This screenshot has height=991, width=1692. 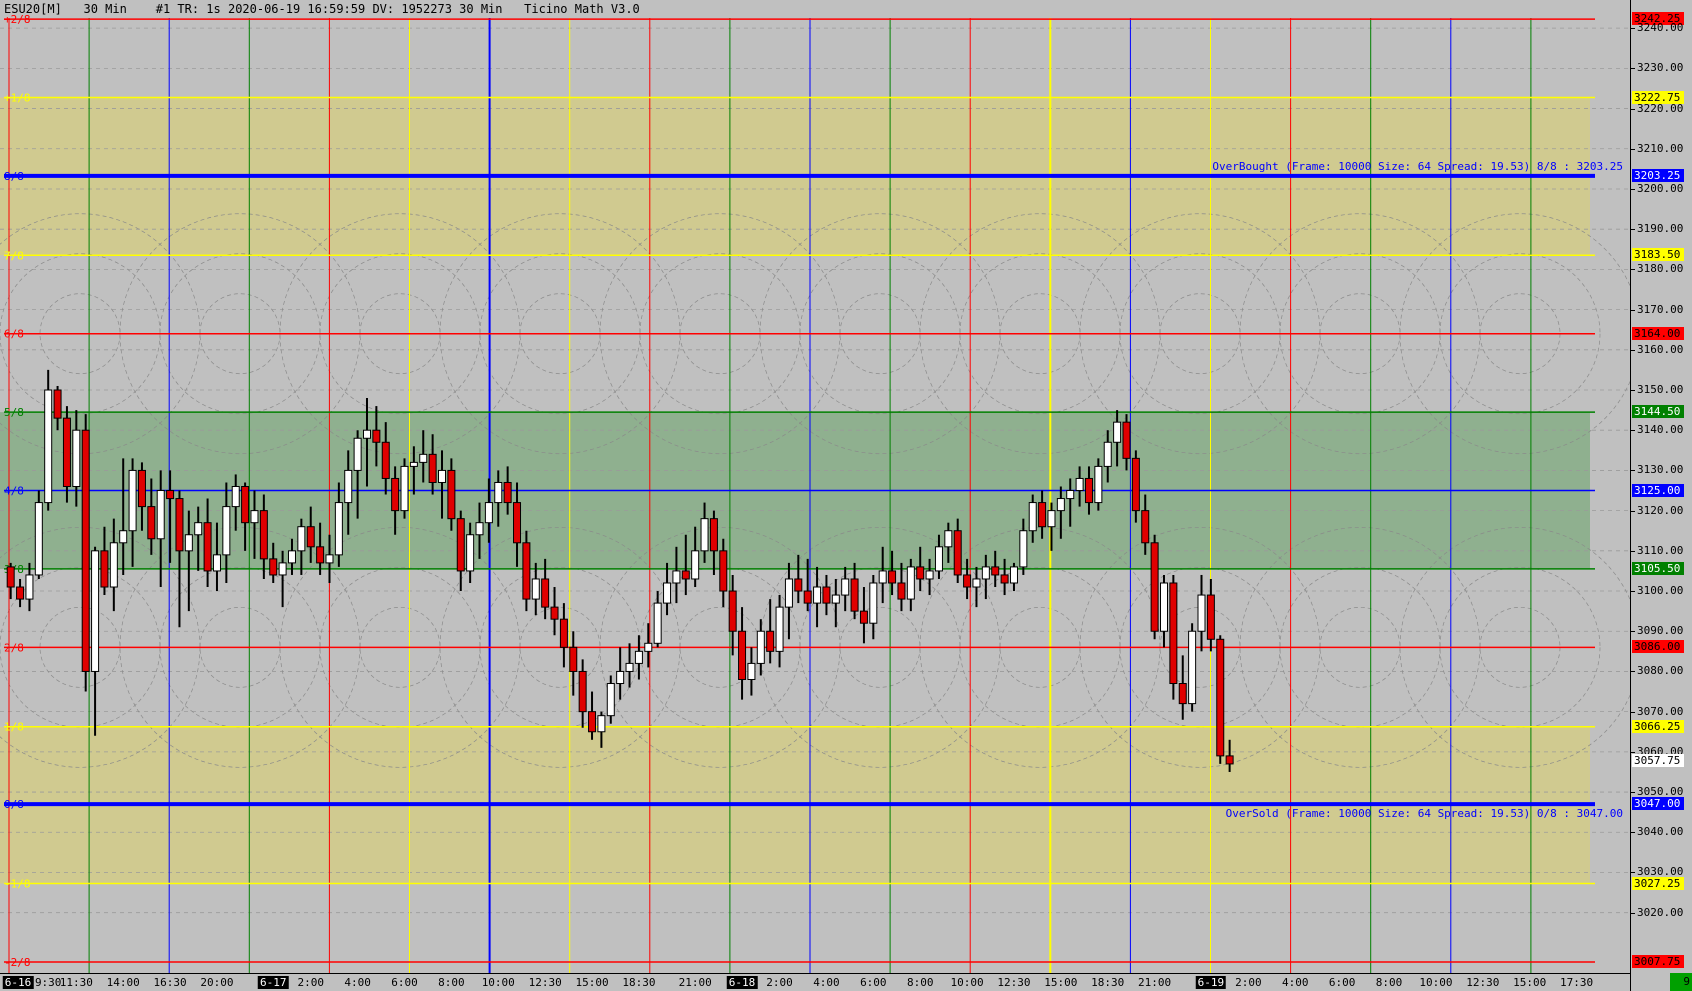 What do you see at coordinates (170, 982) in the screenshot?
I see `time-label: 16:30` at bounding box center [170, 982].